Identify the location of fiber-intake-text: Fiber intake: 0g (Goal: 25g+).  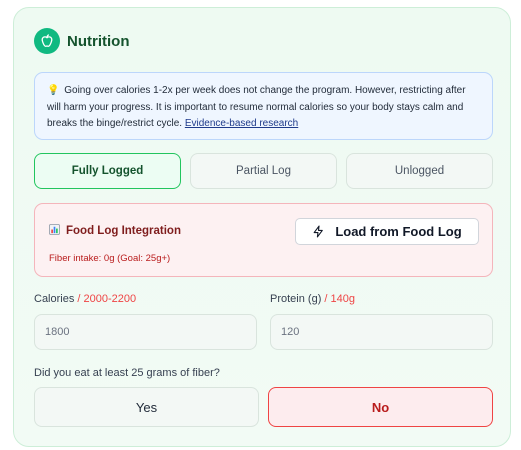
(110, 258).